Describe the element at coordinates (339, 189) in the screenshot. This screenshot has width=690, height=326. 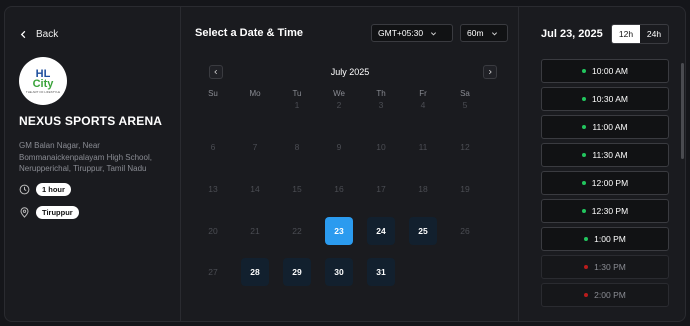
I see `calendar-day: 16` at that location.